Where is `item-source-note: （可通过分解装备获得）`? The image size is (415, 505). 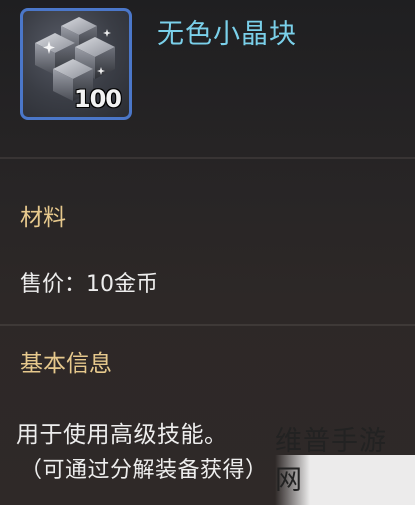 item-source-note: （可通过分解装备获得） is located at coordinates (144, 470).